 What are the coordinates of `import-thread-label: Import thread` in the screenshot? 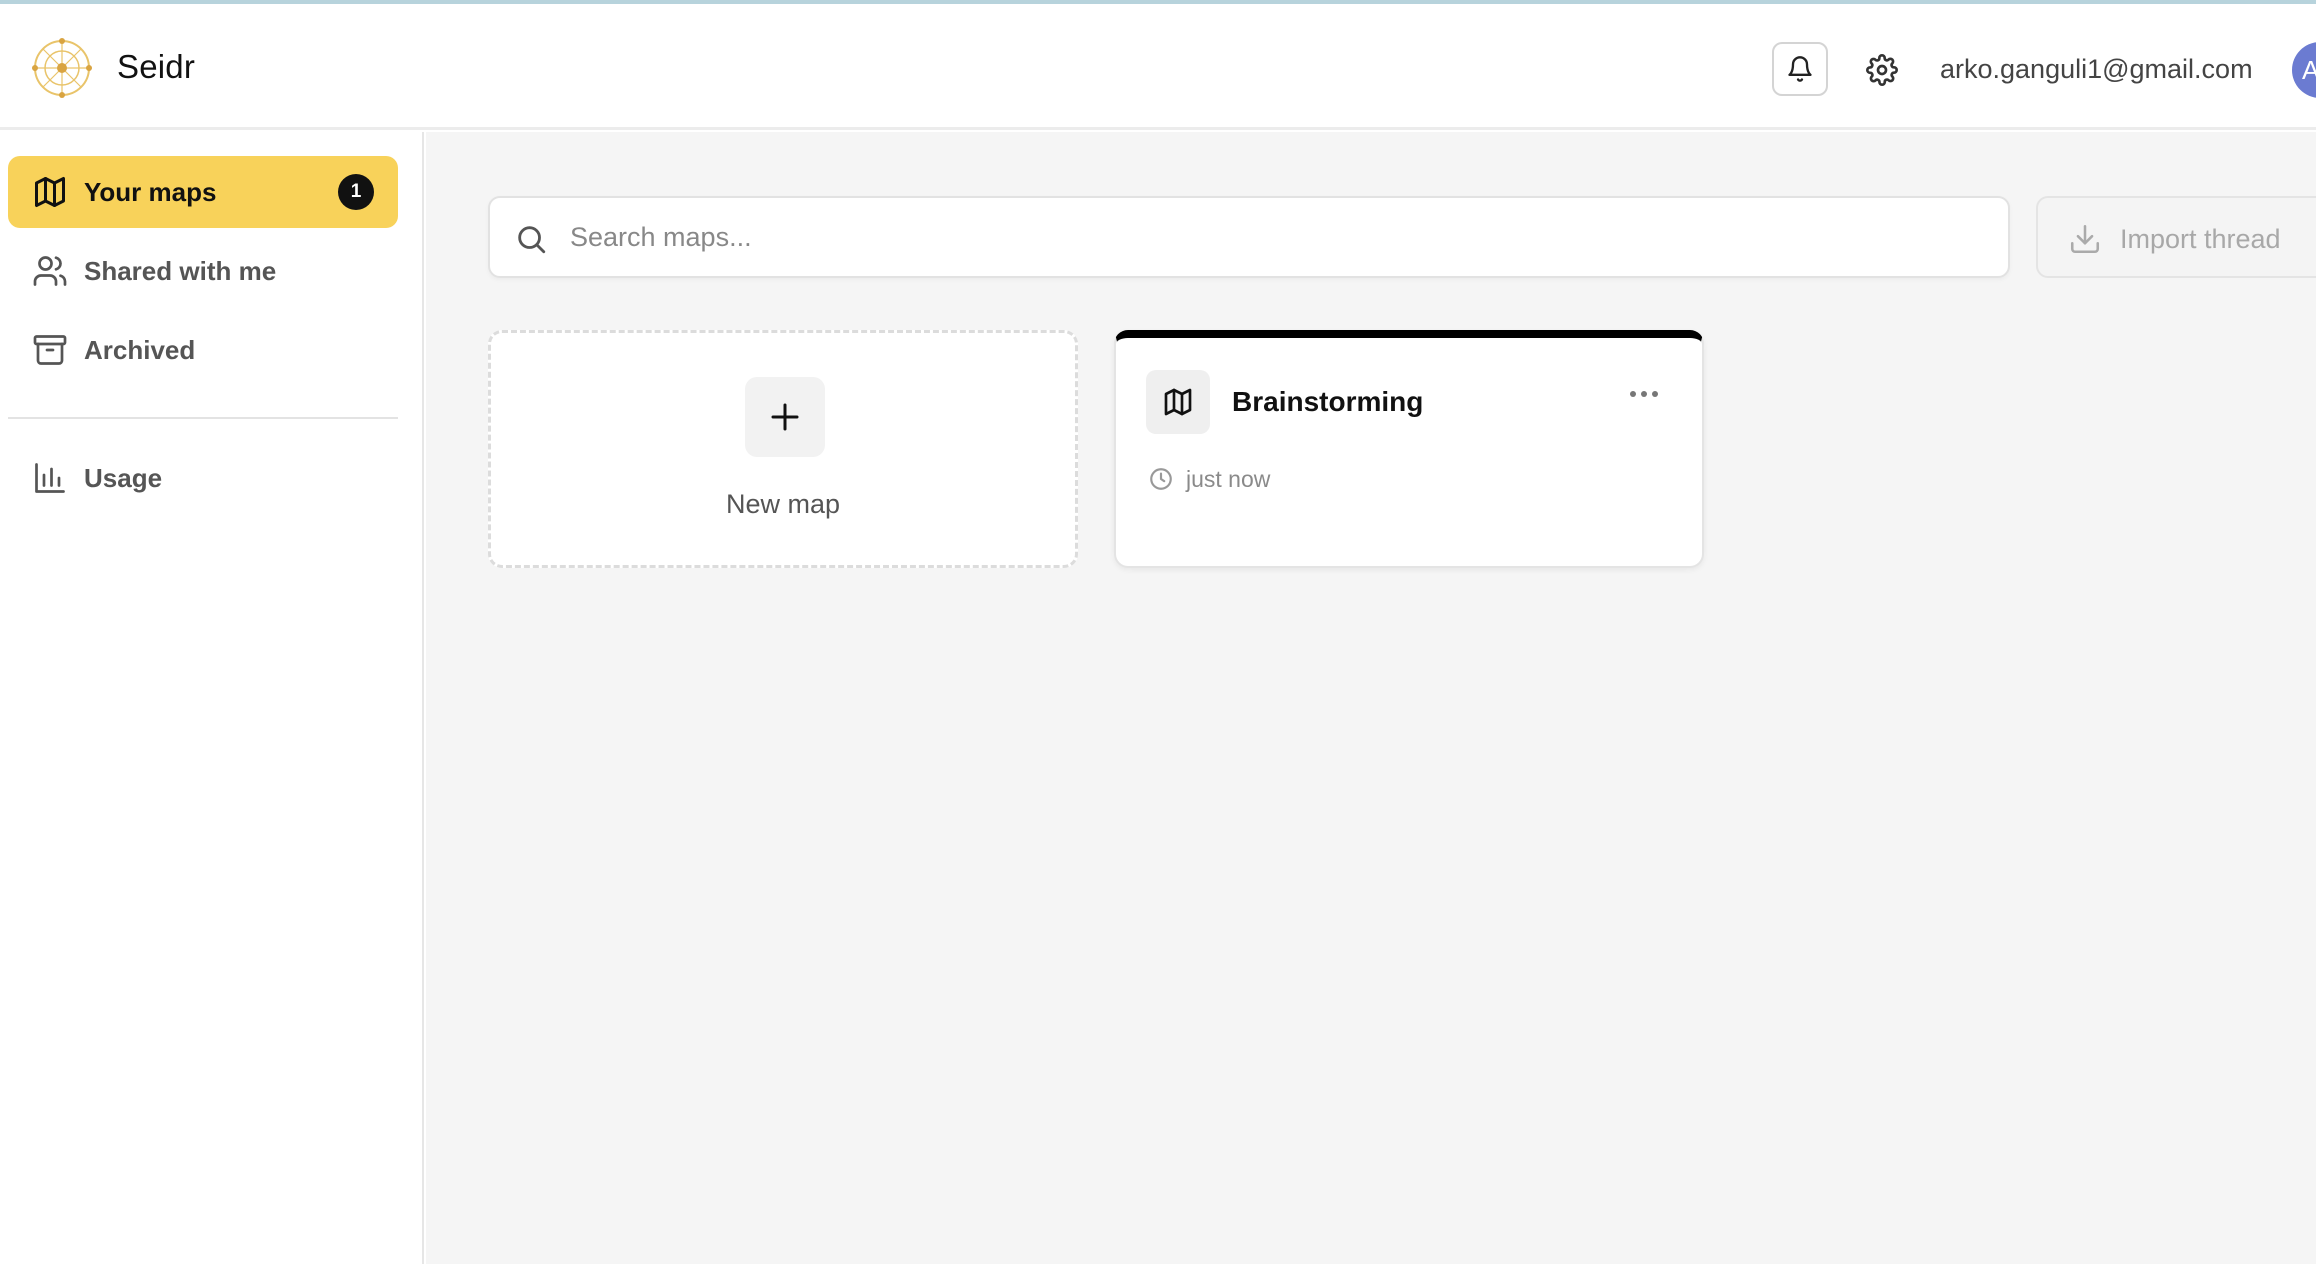 It's located at (2200, 239).